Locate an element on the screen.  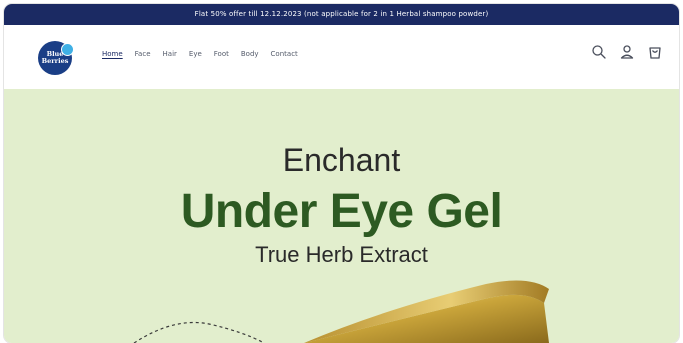
brand-name-line2: Berries is located at coordinates (55, 61).